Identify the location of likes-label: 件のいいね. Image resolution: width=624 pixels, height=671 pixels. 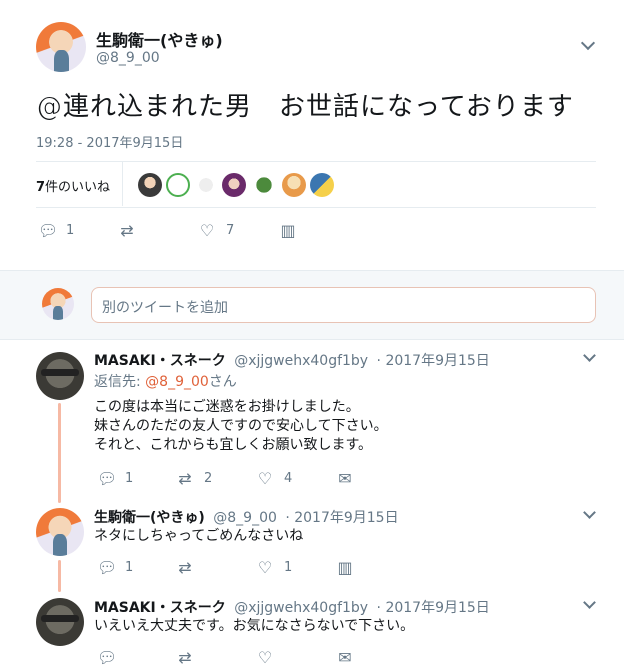
(78, 187).